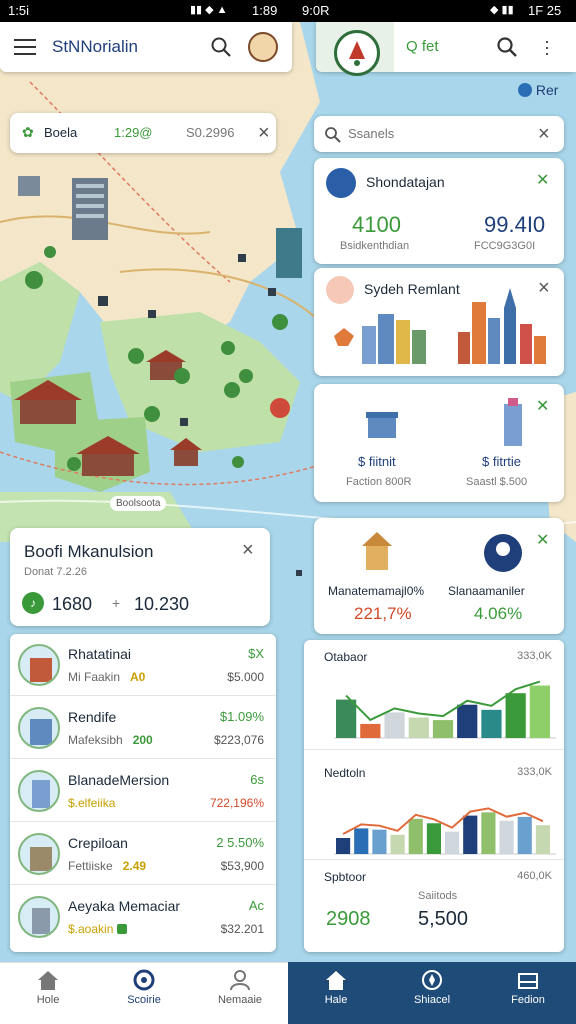  What do you see at coordinates (434, 907) in the screenshot?
I see `chart-3: Spbtoor 460,0K Saiitods 2908 5,500` at bounding box center [434, 907].